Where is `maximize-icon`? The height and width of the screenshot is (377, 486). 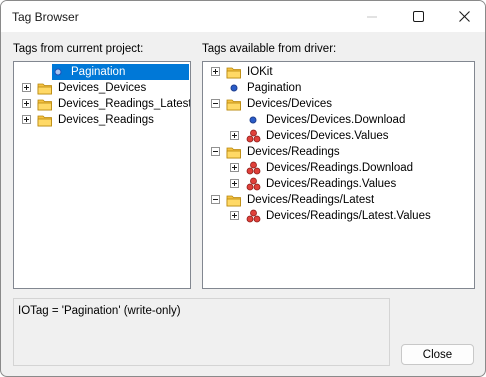 maximize-icon is located at coordinates (418, 16).